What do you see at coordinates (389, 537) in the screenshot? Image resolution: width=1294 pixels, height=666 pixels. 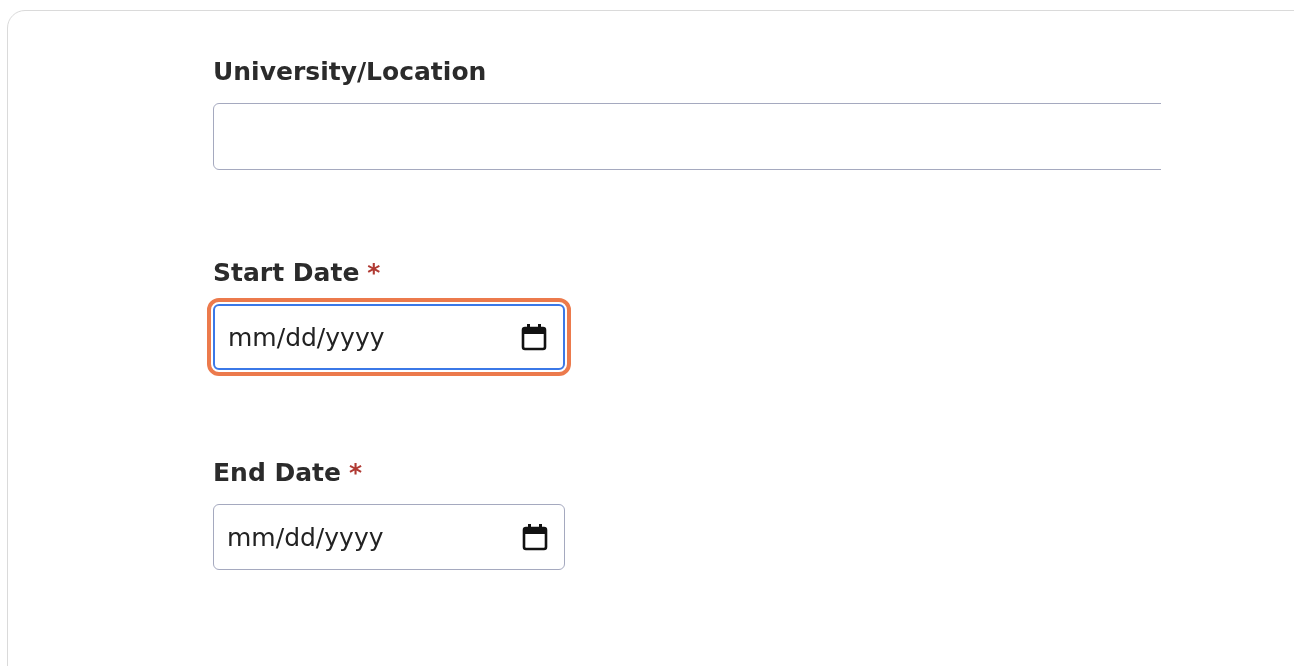 I see `date-field: mm/dd/yyyy` at bounding box center [389, 537].